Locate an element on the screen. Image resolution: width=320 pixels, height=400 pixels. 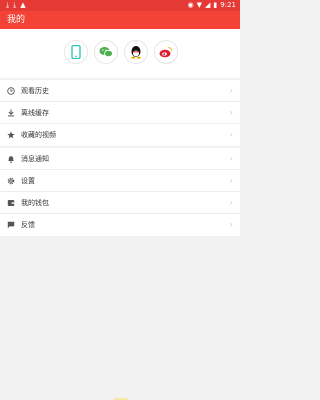
android-icon: ▲ is located at coordinates (23, 5).